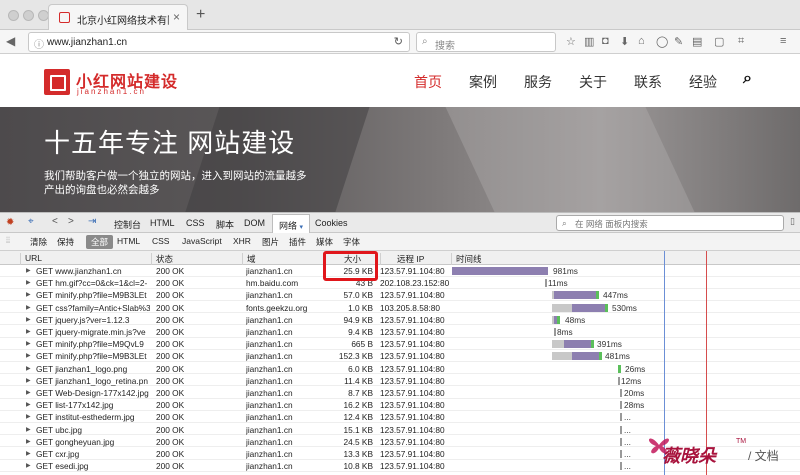  What do you see at coordinates (269, 356) in the screenshot?
I see `request-domain: jianzhan1.cn` at bounding box center [269, 356].